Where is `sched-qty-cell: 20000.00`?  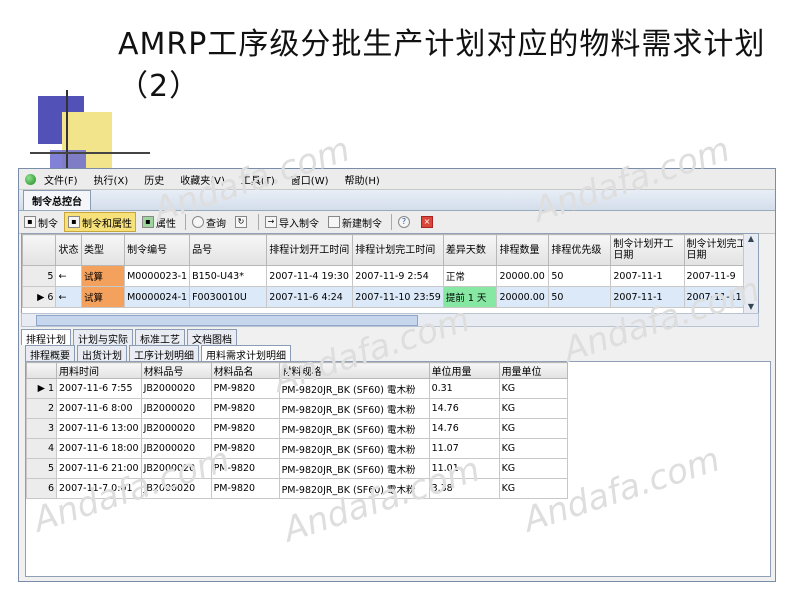
sched-qty-cell: 20000.00 is located at coordinates (523, 297).